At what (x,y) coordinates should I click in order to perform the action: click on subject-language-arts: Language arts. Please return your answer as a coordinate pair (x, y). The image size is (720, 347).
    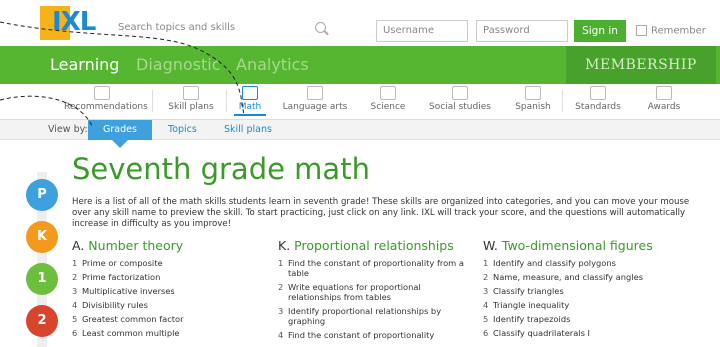
    Looking at the image, I should click on (315, 99).